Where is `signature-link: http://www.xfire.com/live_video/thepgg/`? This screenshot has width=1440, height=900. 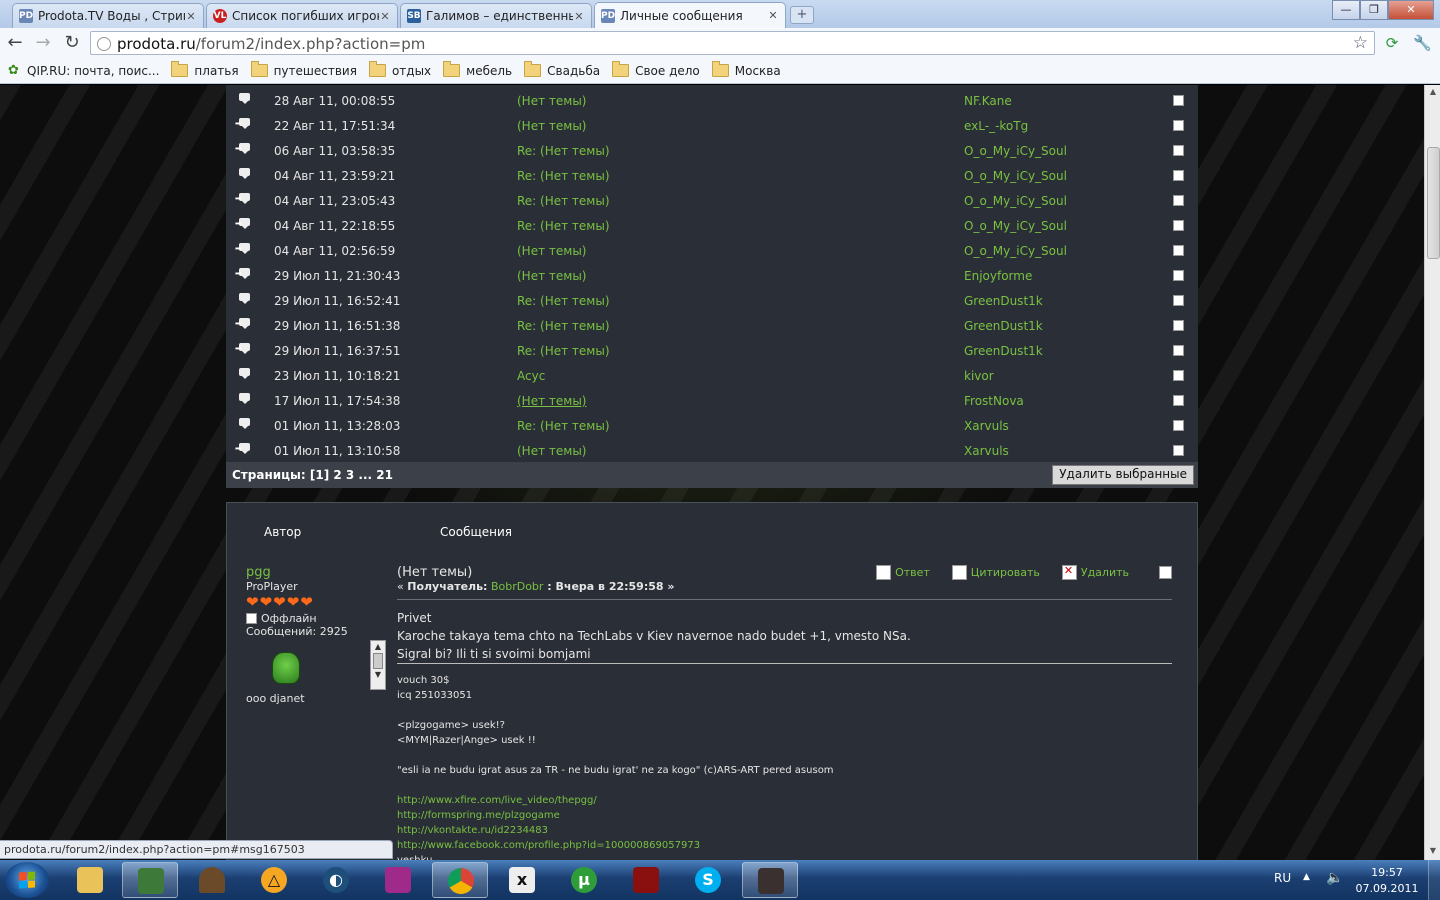 signature-link: http://www.xfire.com/live_video/thepgg/ is located at coordinates (784, 800).